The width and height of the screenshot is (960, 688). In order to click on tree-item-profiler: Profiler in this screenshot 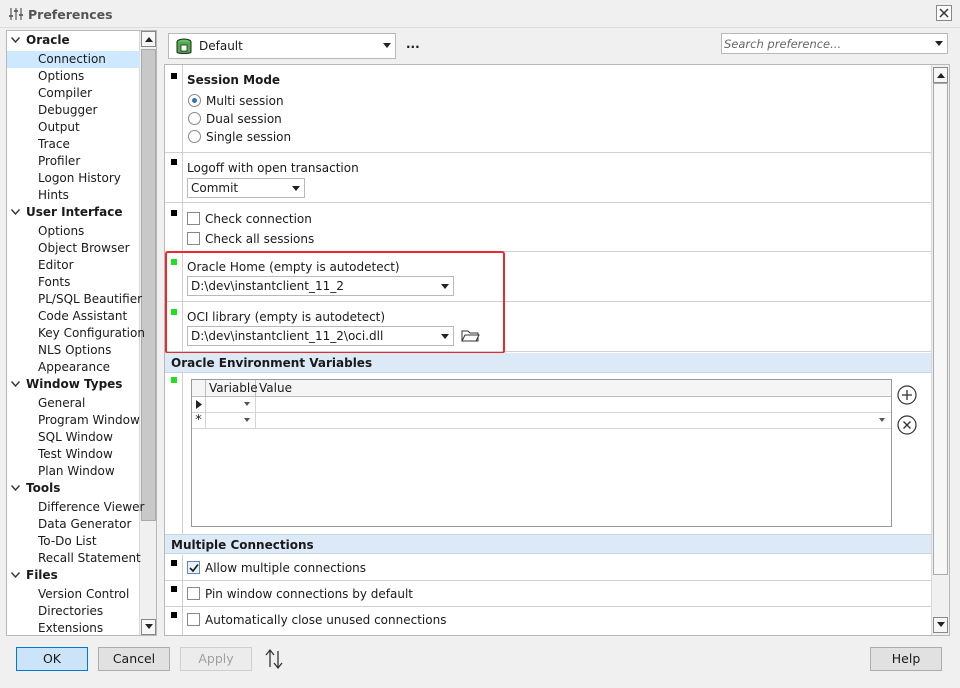, I will do `click(73, 161)`.